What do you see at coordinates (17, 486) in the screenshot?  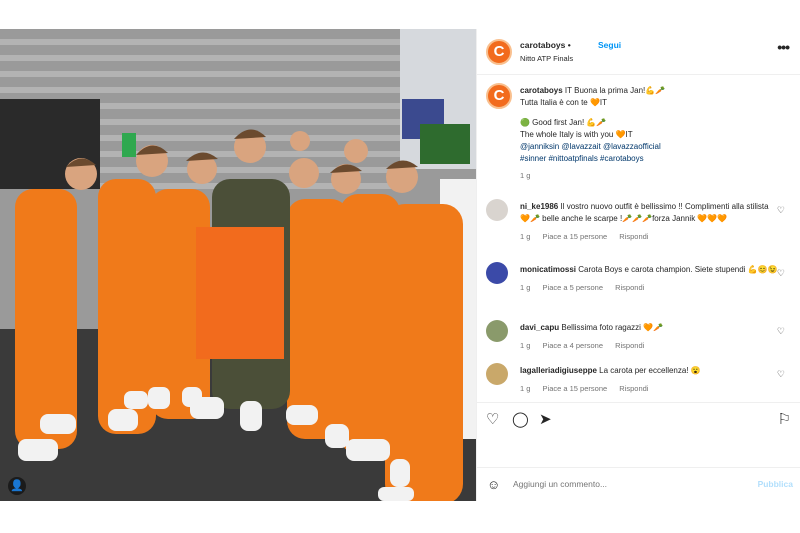 I see `user-tag-icon: 👤` at bounding box center [17, 486].